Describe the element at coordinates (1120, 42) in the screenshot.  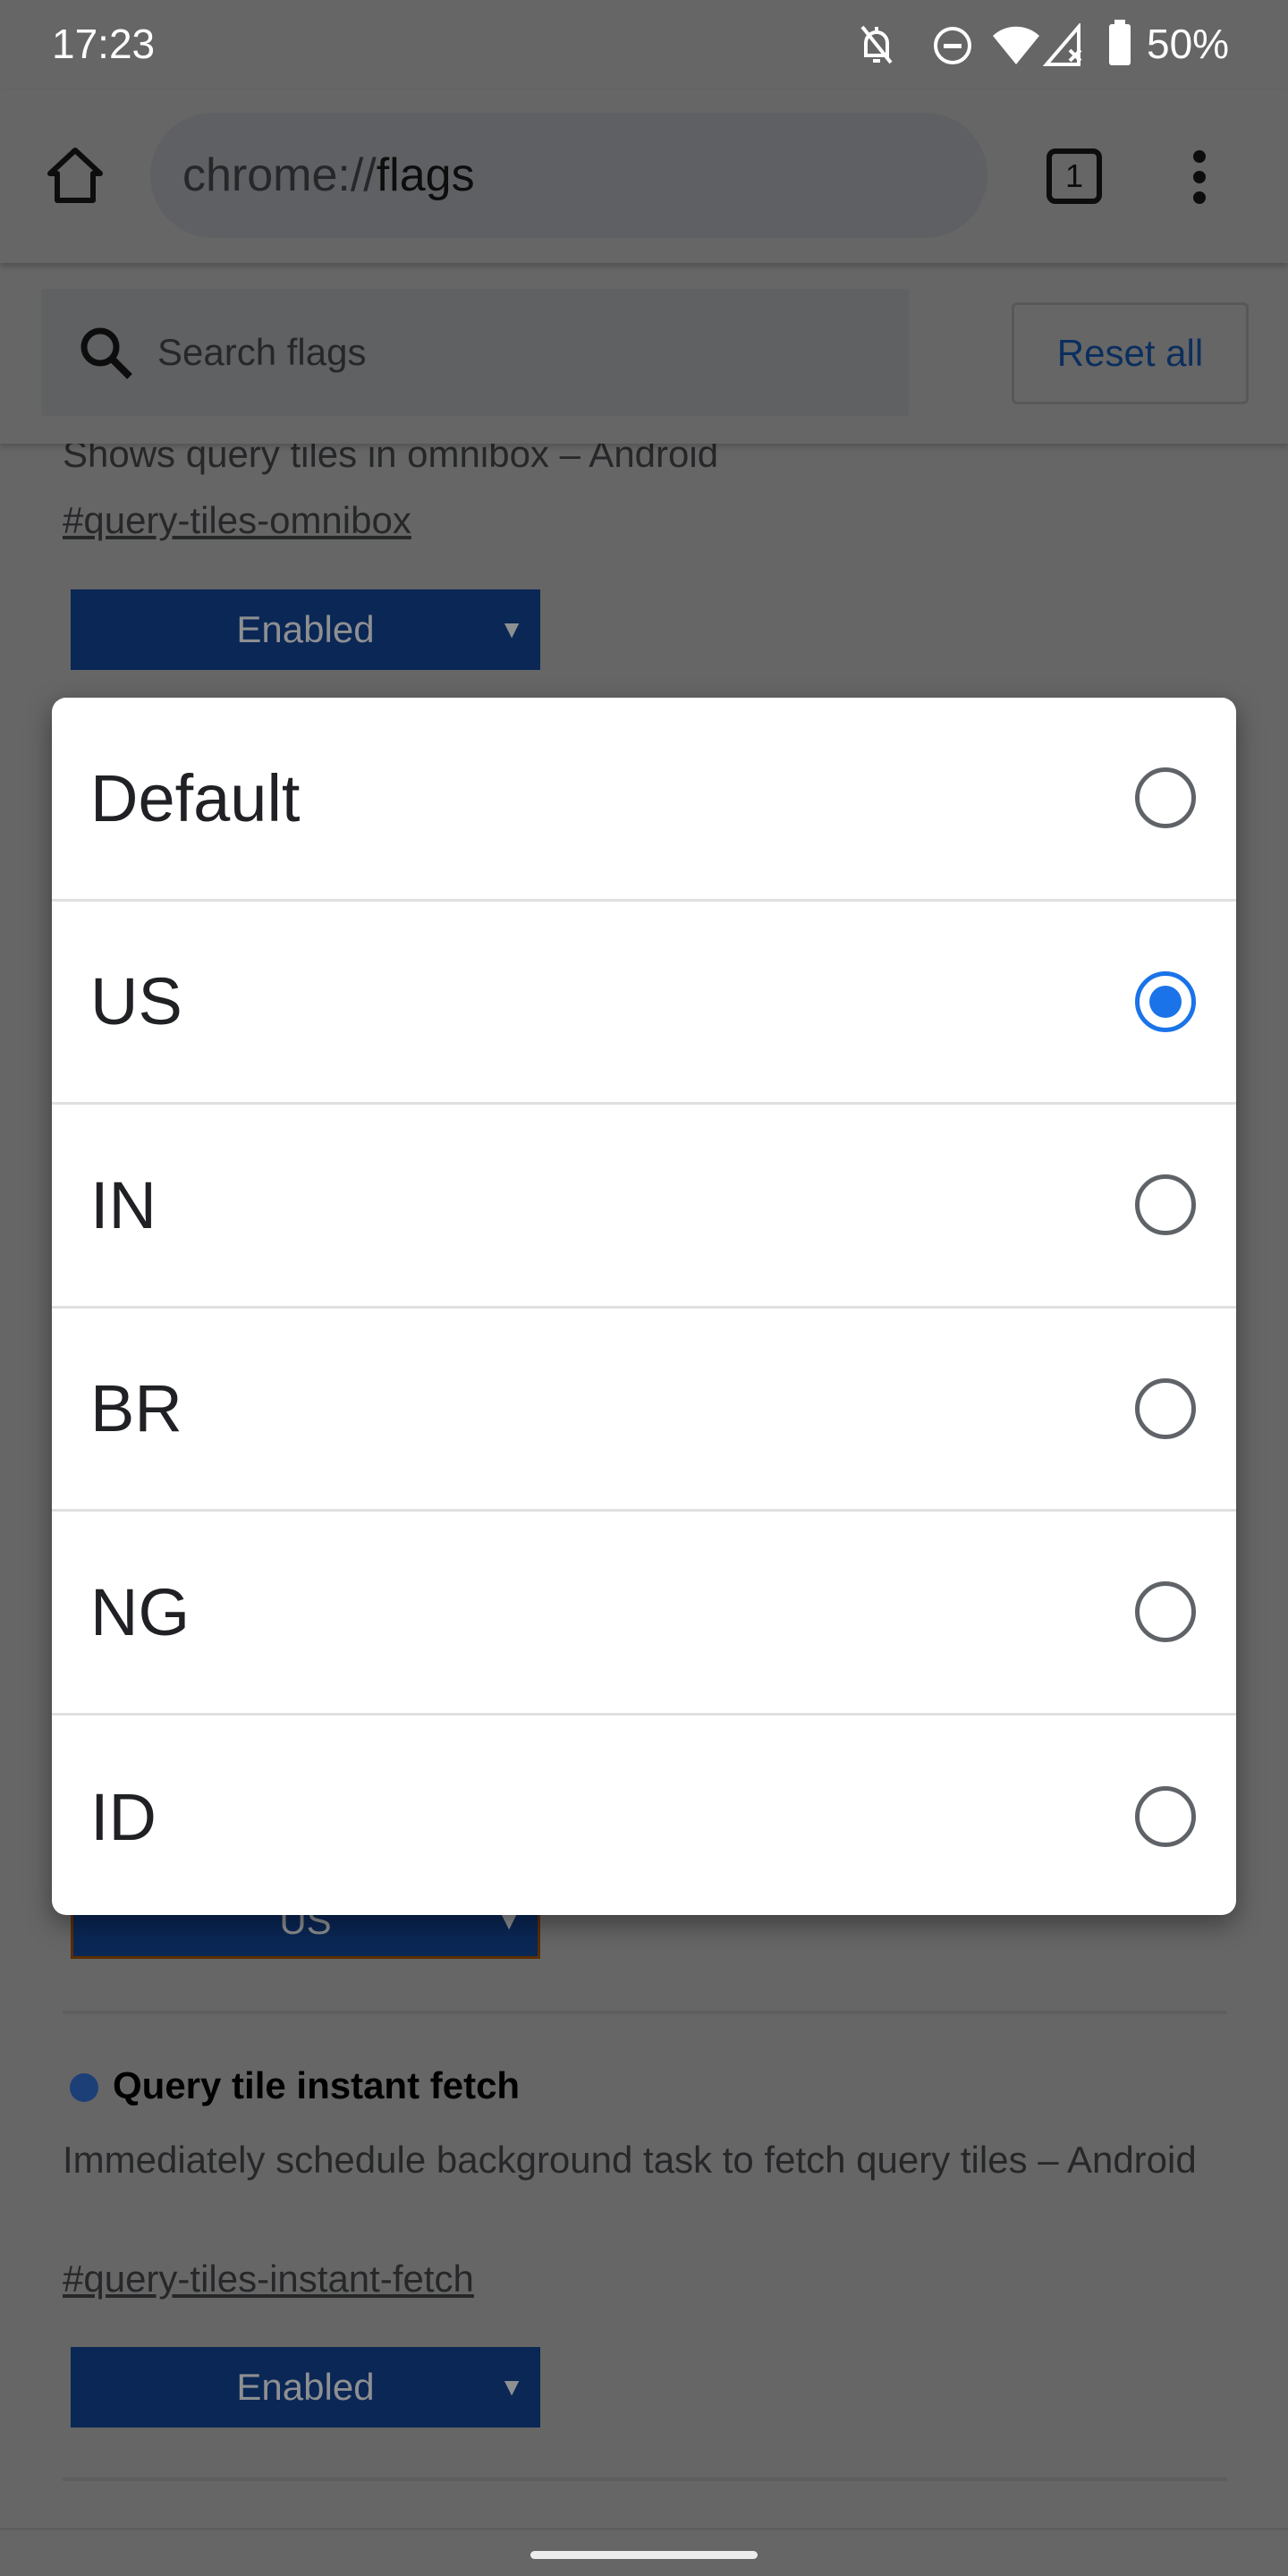
I see `battery-icon` at that location.